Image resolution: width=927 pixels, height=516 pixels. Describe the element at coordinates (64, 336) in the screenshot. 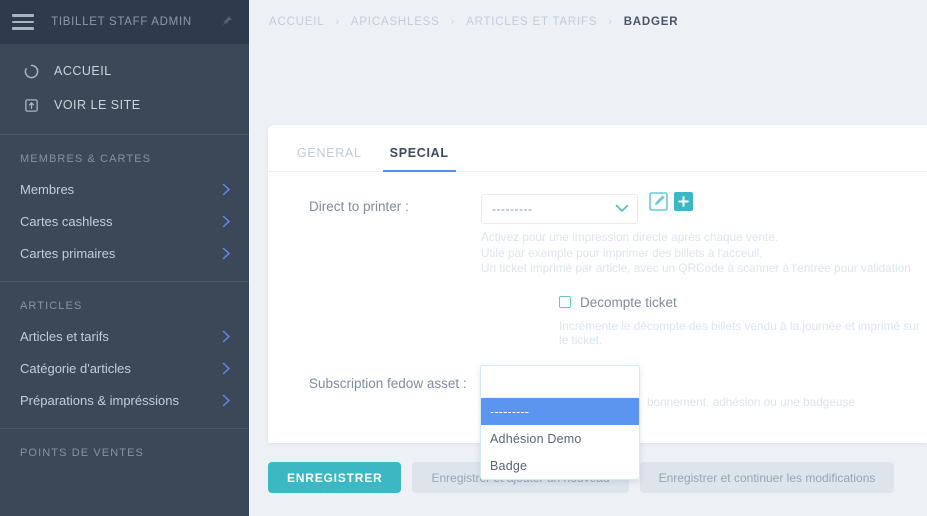

I see `sidebar-item-label: Articles et tarifs` at that location.